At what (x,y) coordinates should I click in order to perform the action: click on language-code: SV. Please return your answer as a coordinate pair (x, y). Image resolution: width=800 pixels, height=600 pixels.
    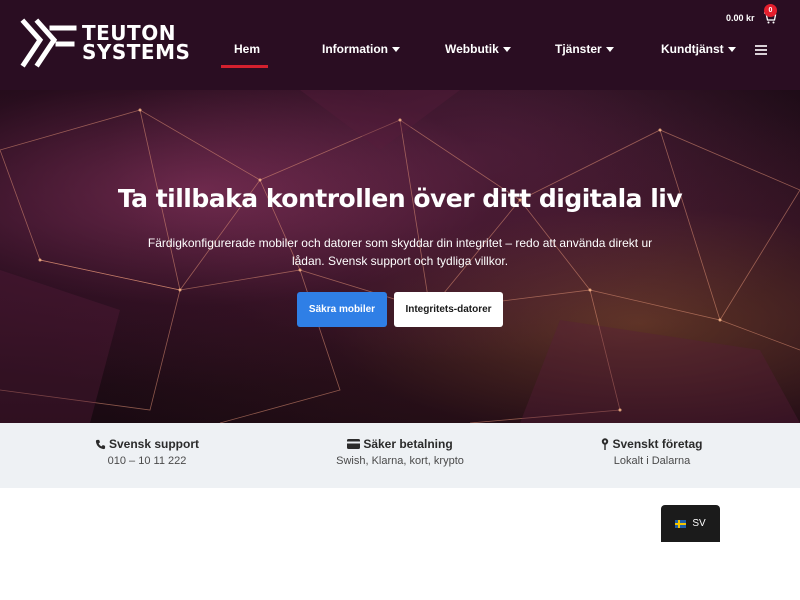
    Looking at the image, I should click on (699, 523).